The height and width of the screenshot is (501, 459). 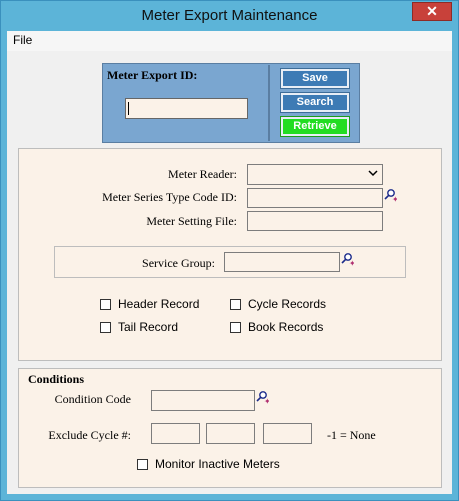 I want to click on meter-reader-select, so click(x=315, y=174).